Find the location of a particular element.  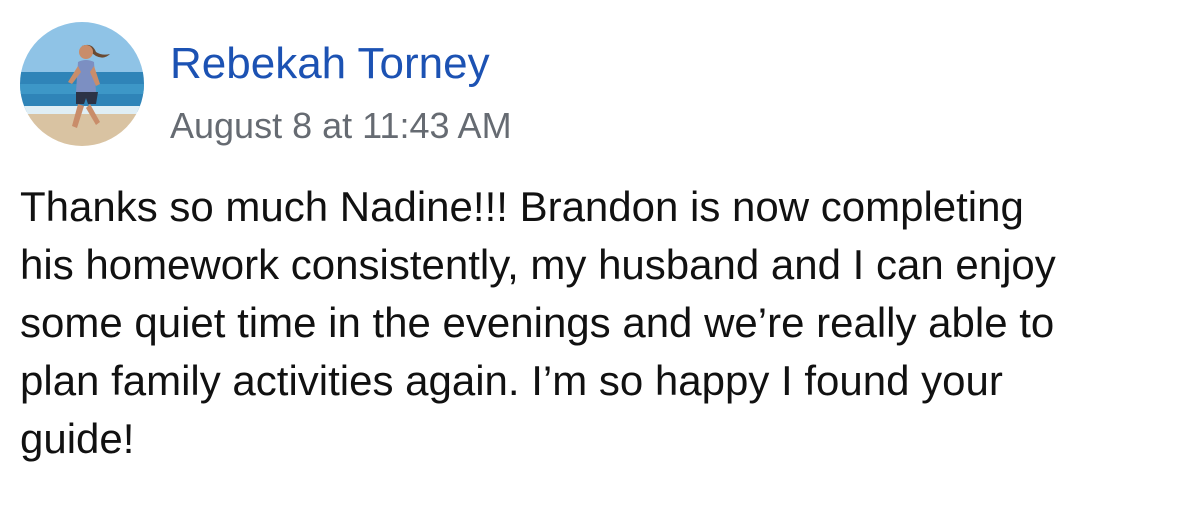

post-timestamp: August 8 at 11:43 AM is located at coordinates (341, 126).